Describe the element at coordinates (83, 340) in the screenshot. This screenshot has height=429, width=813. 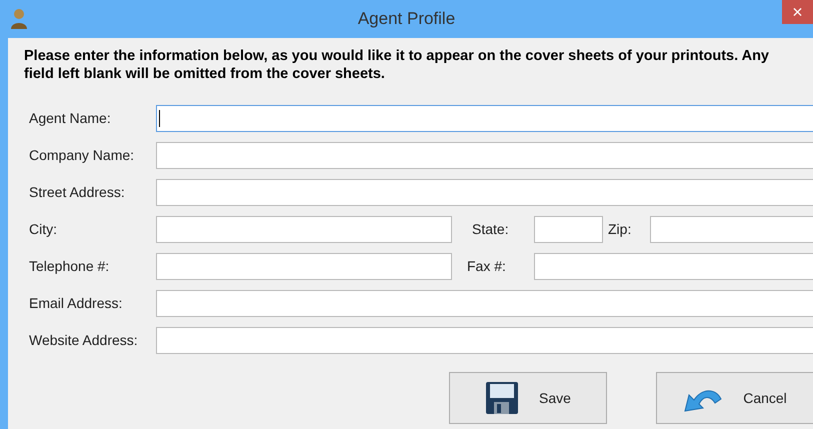
I see `field-label: Website Address:` at that location.